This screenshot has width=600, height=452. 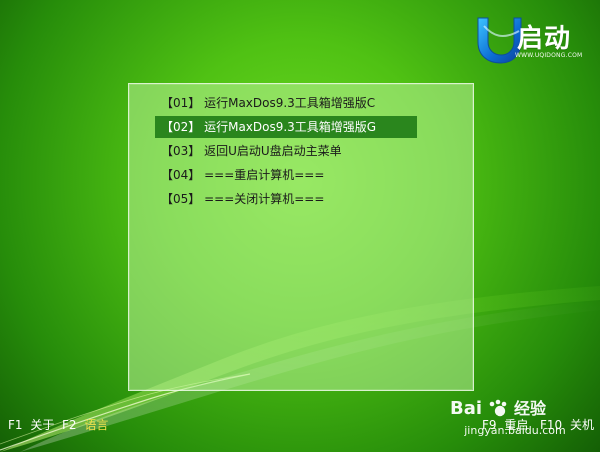 What do you see at coordinates (544, 39) in the screenshot?
I see `brand-name: 启动` at bounding box center [544, 39].